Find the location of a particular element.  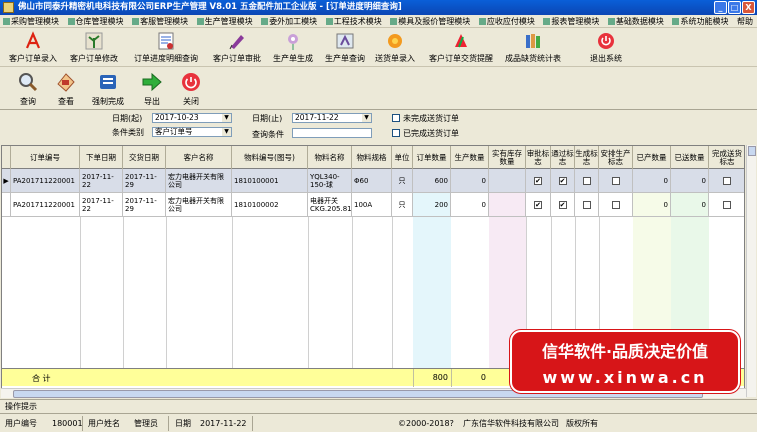

col-header: 已送数量 is located at coordinates (690, 157).